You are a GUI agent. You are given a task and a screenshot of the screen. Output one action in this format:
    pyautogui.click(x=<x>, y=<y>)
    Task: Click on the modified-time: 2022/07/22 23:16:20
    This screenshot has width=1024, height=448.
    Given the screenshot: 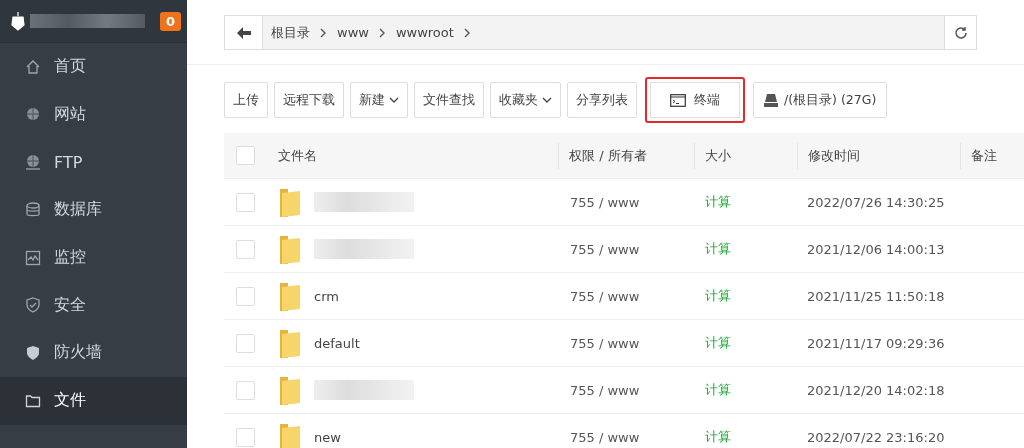 What is the action you would take?
    pyautogui.click(x=876, y=437)
    